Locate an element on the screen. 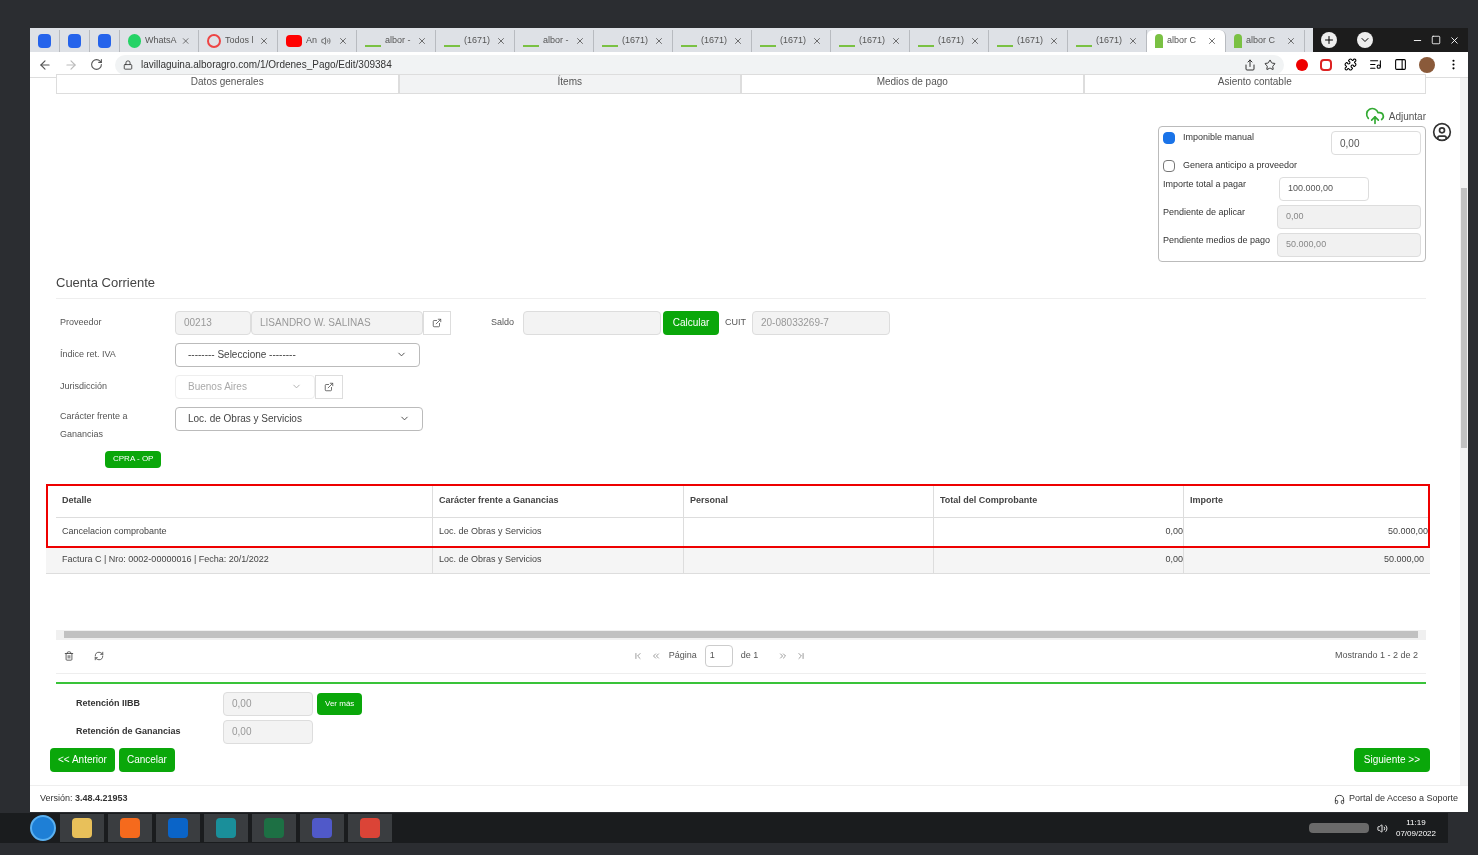 The image size is (1478, 855). checkbox-label: Imponible manual is located at coordinates (1209, 138).